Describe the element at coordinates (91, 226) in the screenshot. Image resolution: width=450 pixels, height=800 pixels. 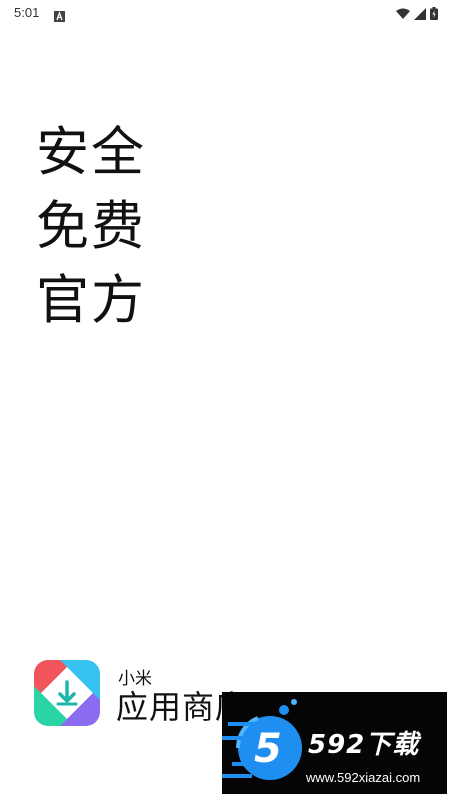
I see `slogan-line-free: 免费` at that location.